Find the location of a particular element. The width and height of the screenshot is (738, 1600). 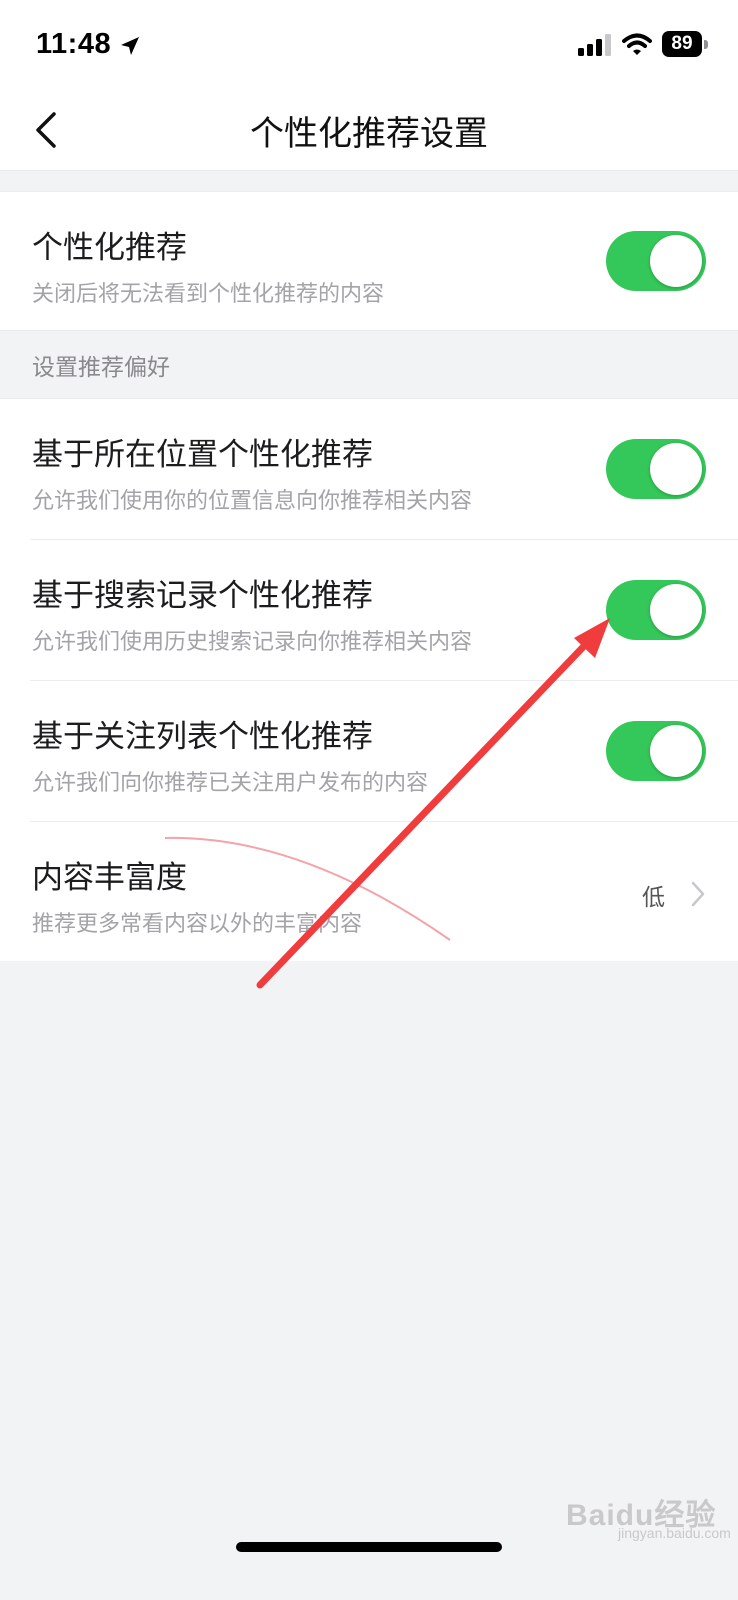

pref-row-location: 基于所在位置个性化推荐 允许我们使用你的位置信息向你推荐相关内容 is located at coordinates (369, 469).